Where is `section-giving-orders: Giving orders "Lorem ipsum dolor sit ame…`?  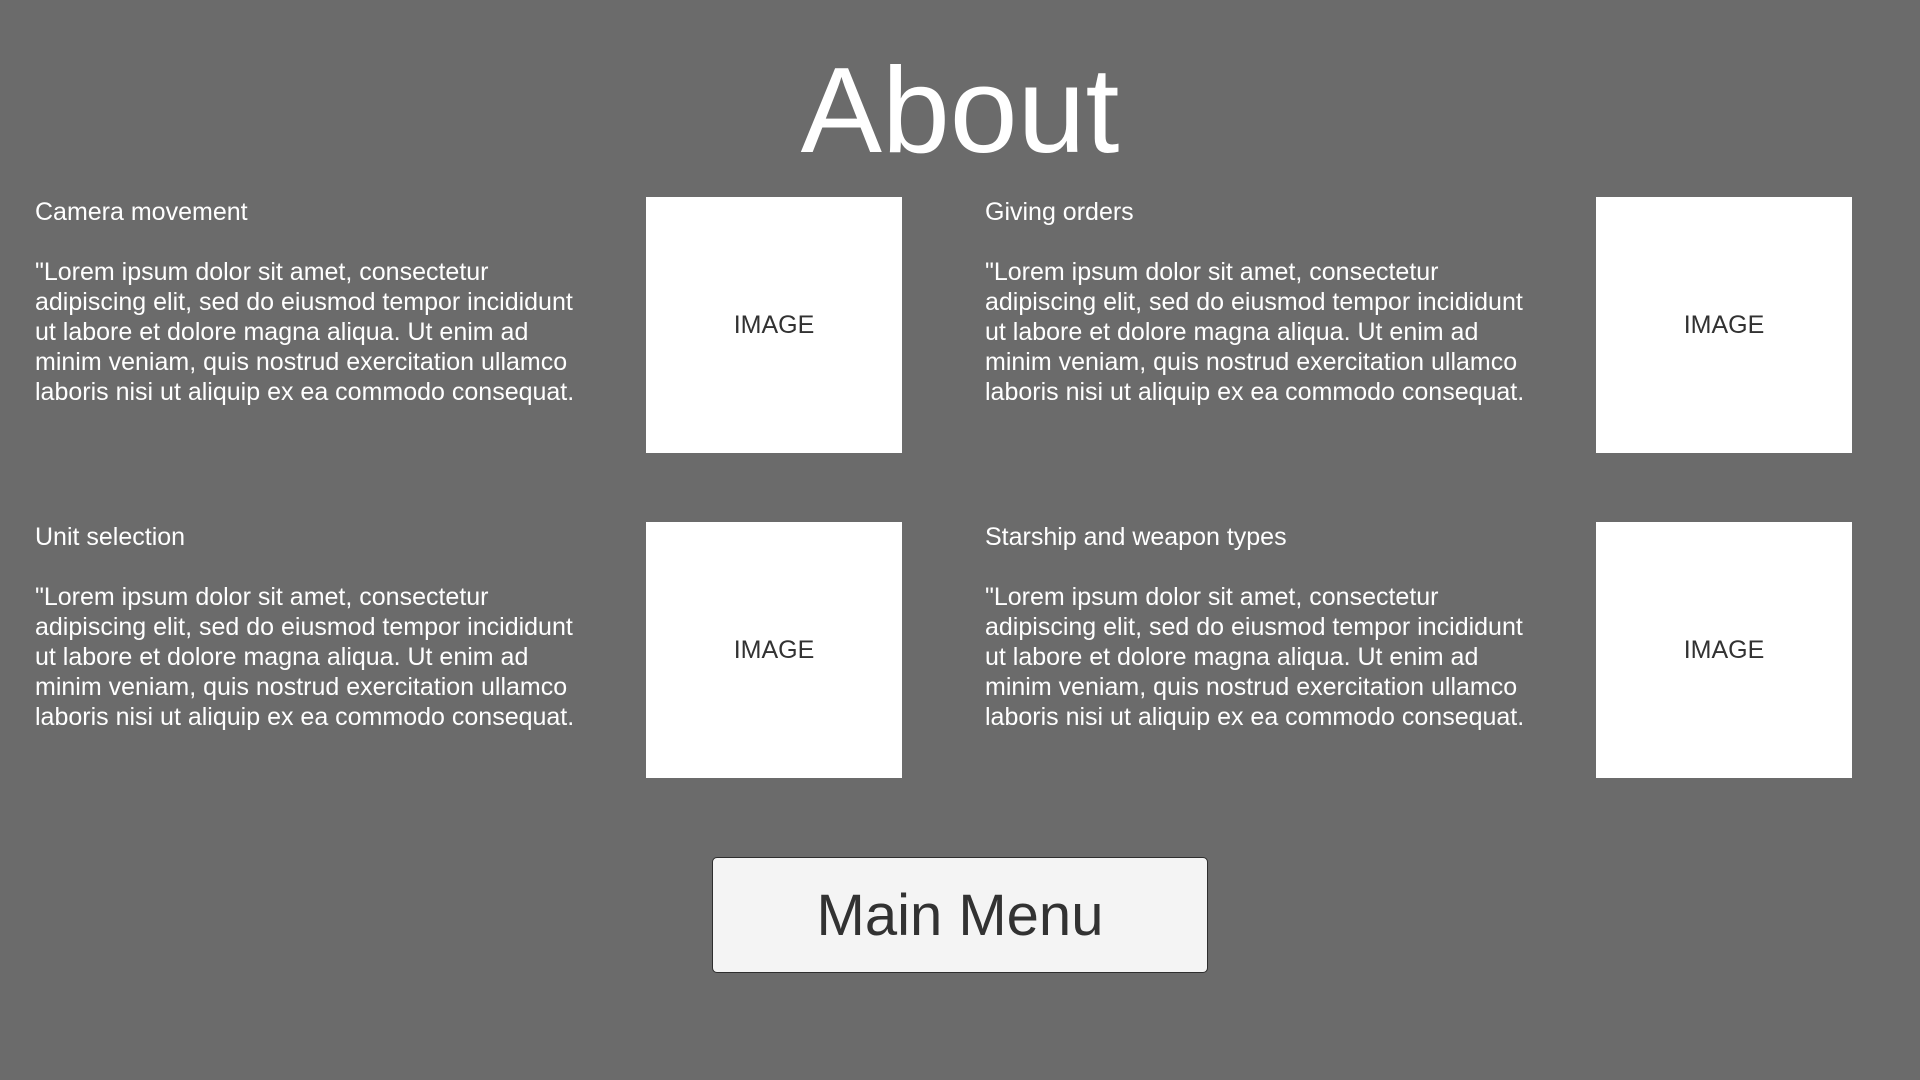
section-giving-orders: Giving orders "Lorem ipsum dolor sit ame… is located at coordinates (1425, 325).